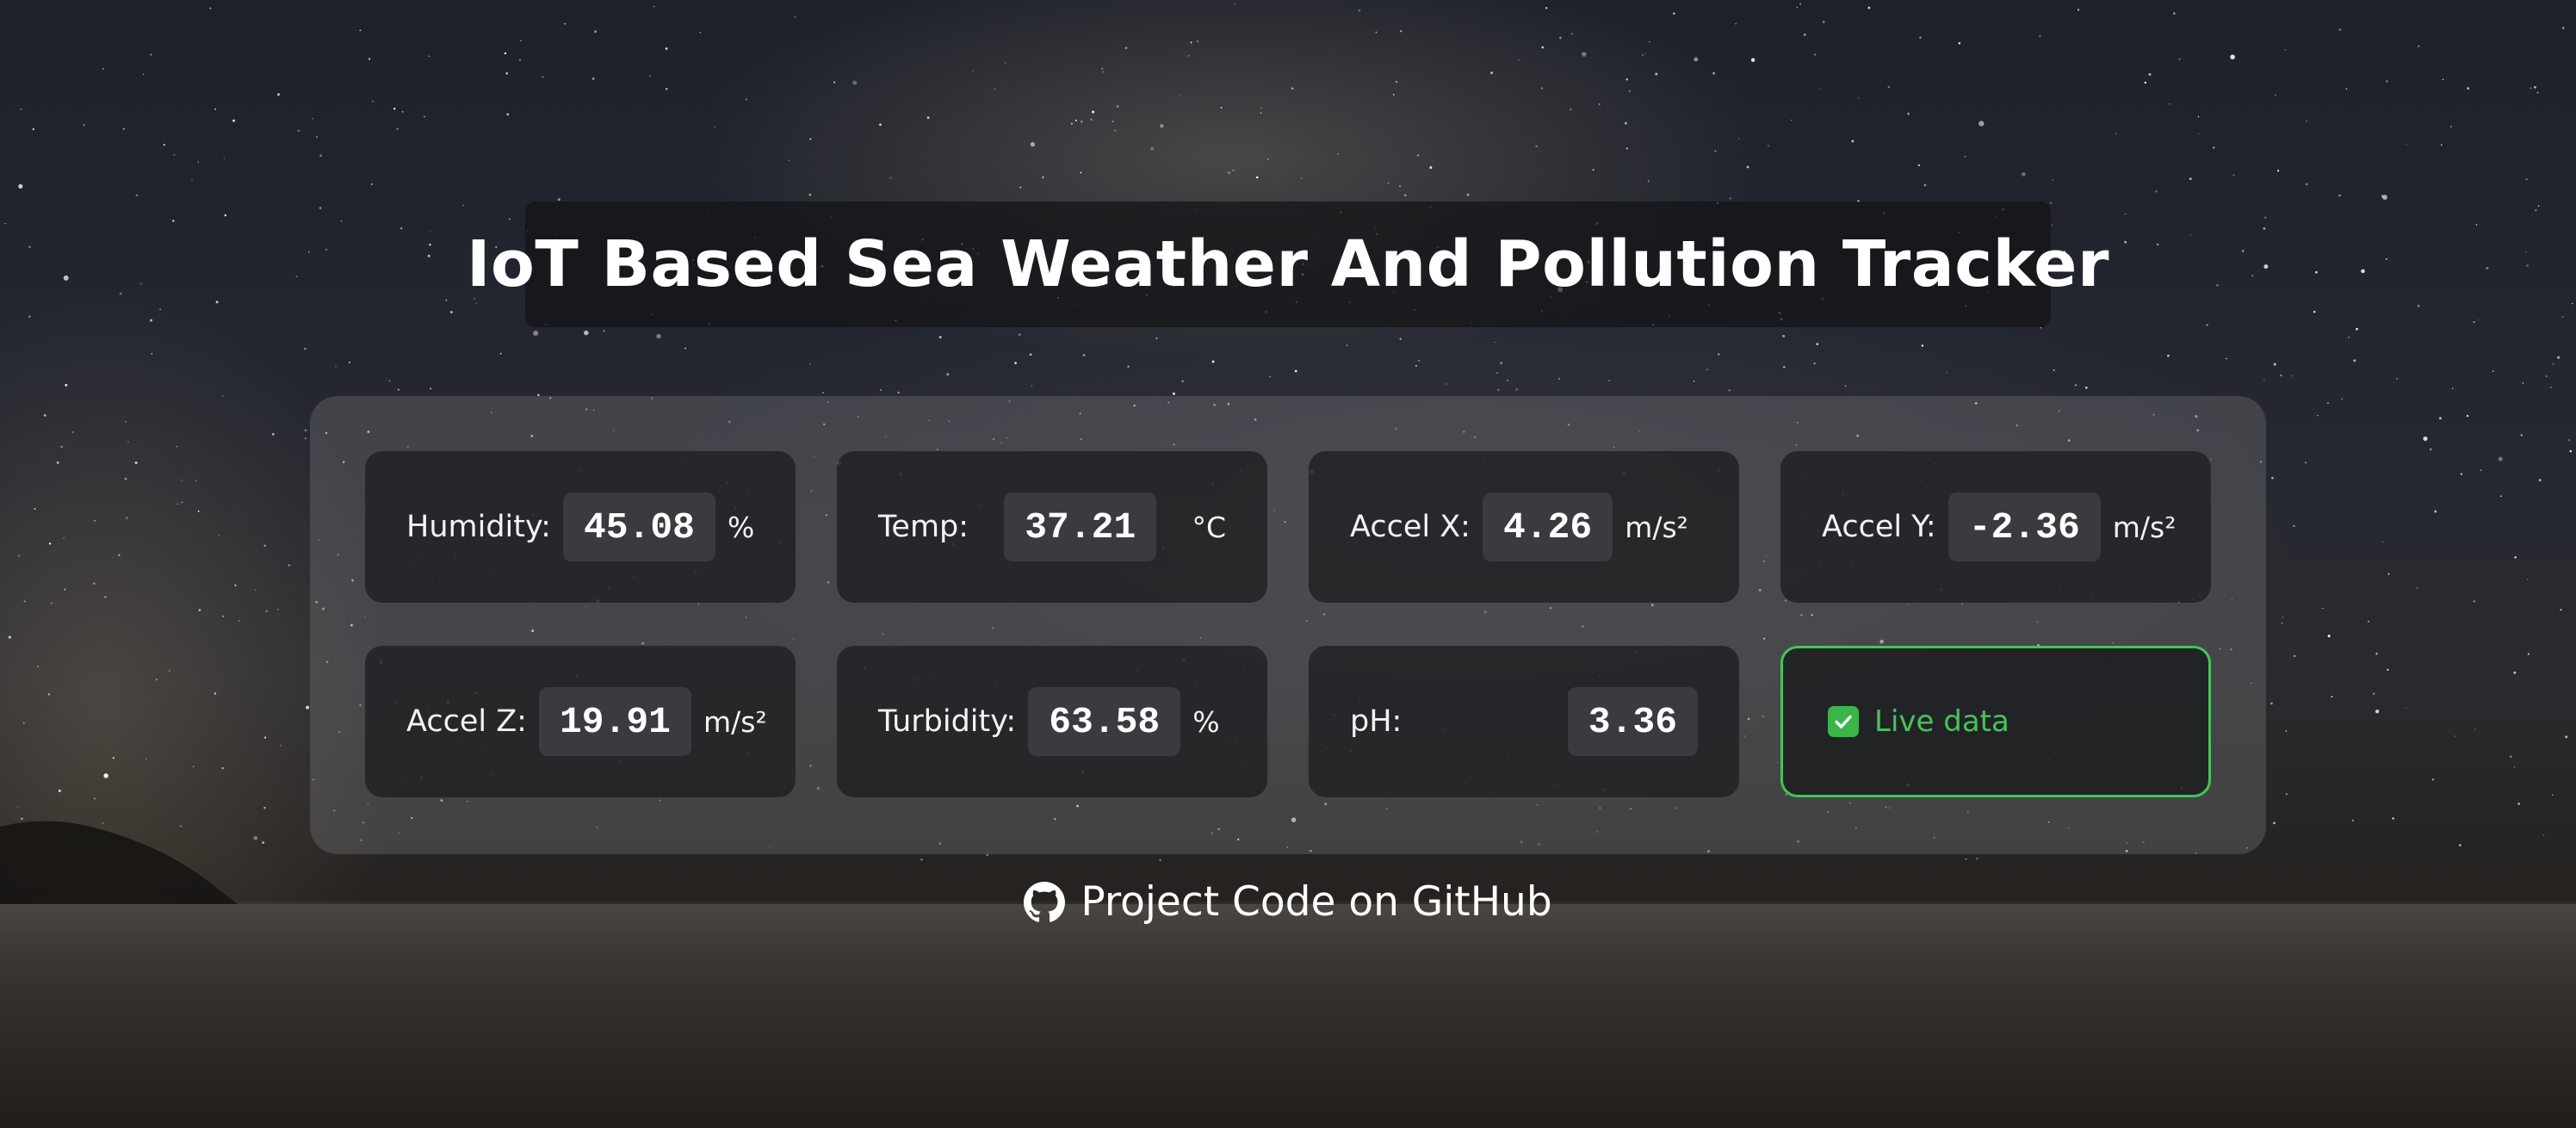  What do you see at coordinates (735, 721) in the screenshot?
I see `accel-z-unit: m/s²` at bounding box center [735, 721].